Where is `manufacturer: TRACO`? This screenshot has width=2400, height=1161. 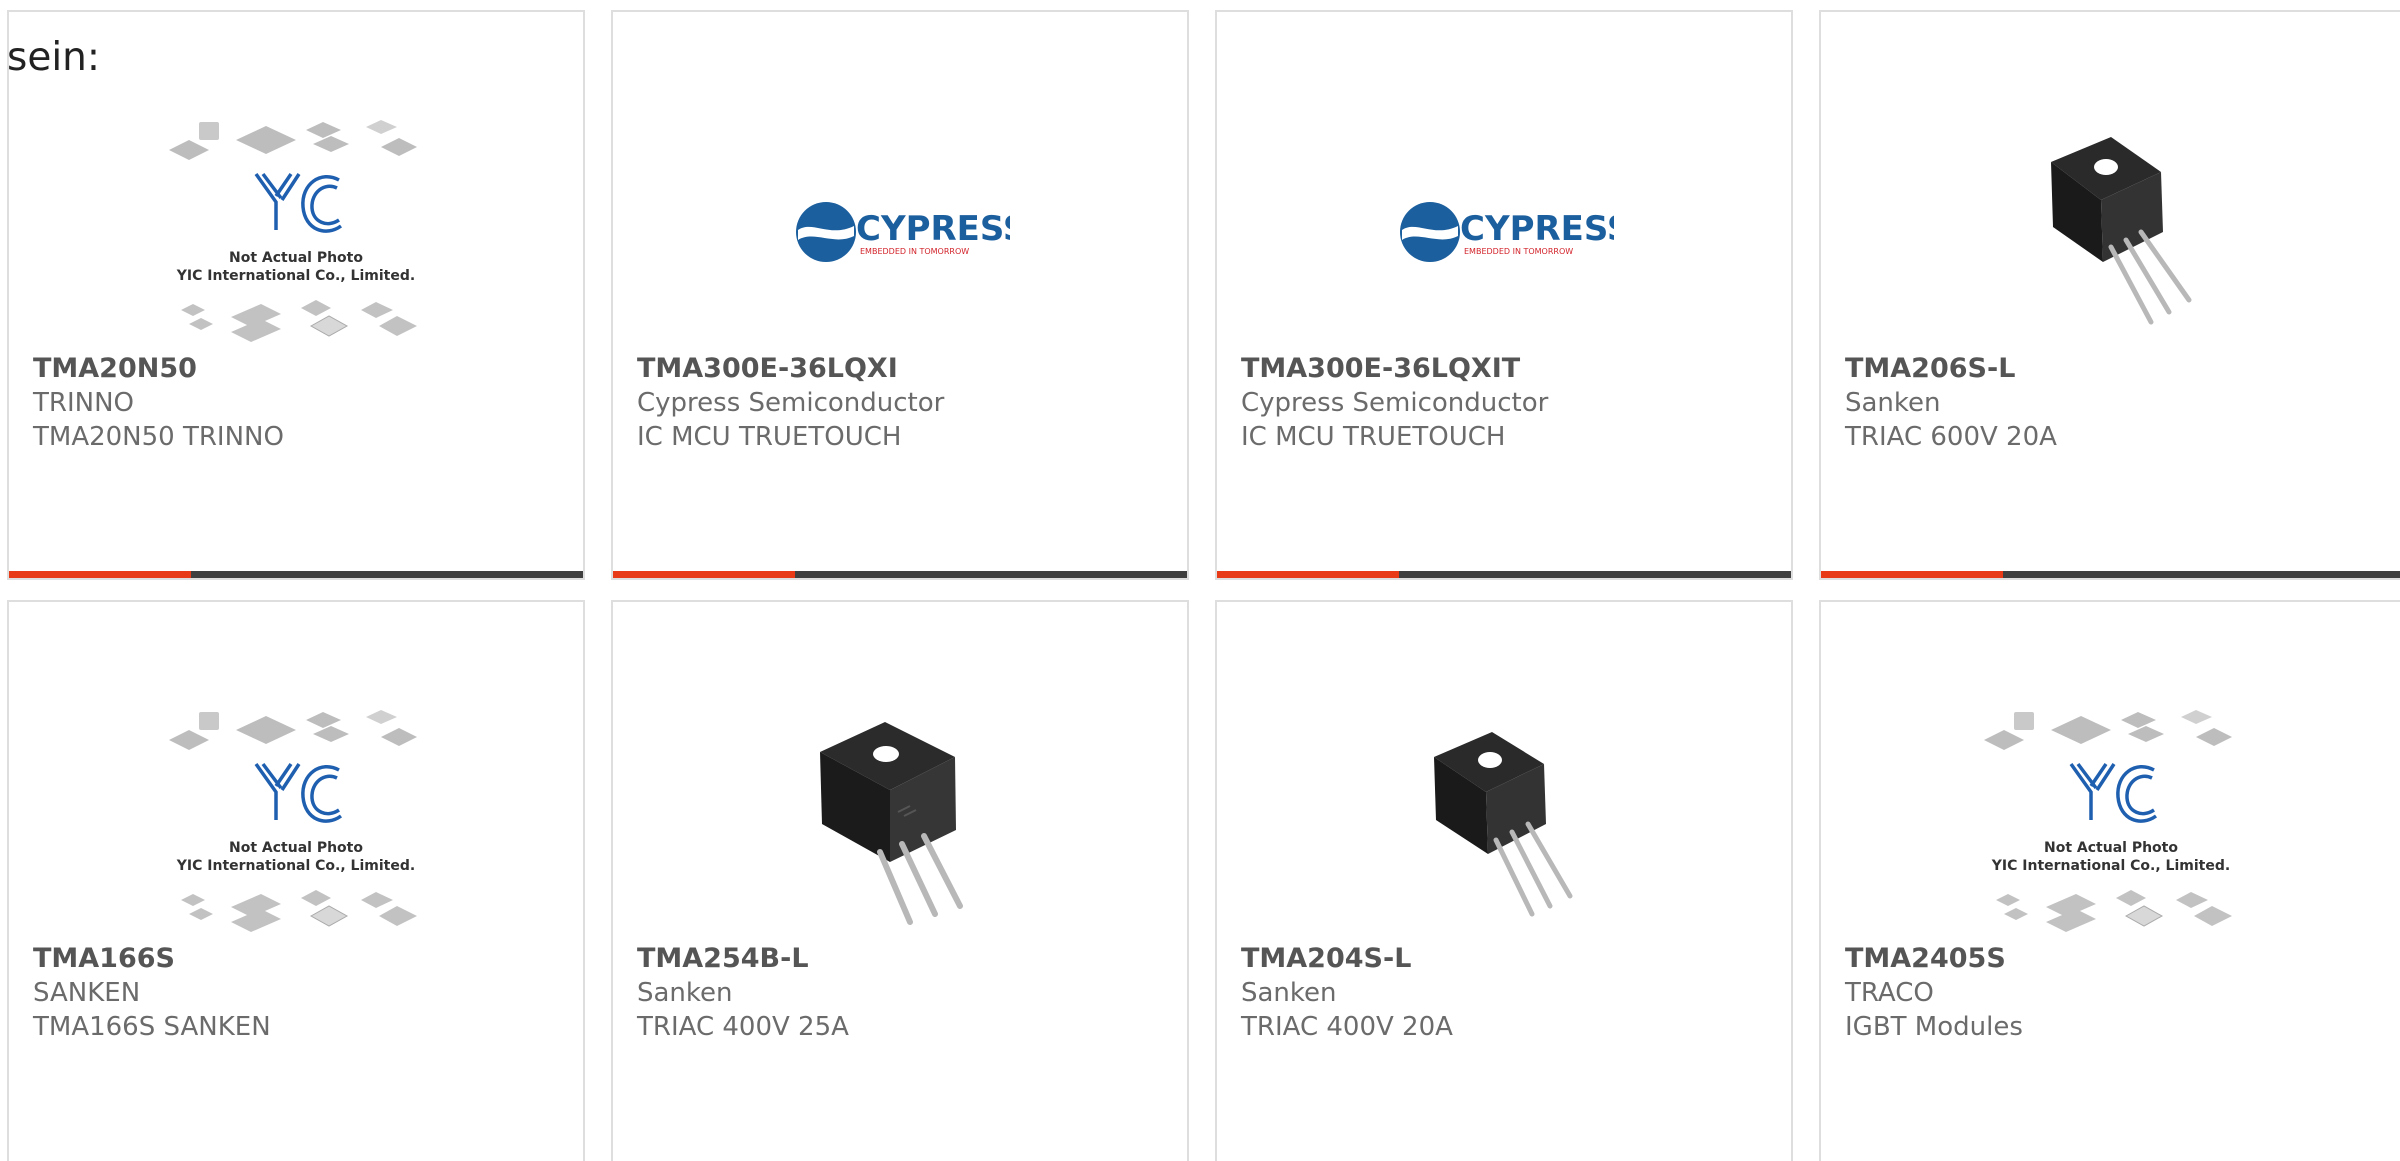
manufacturer: TRACO is located at coordinates (1889, 993).